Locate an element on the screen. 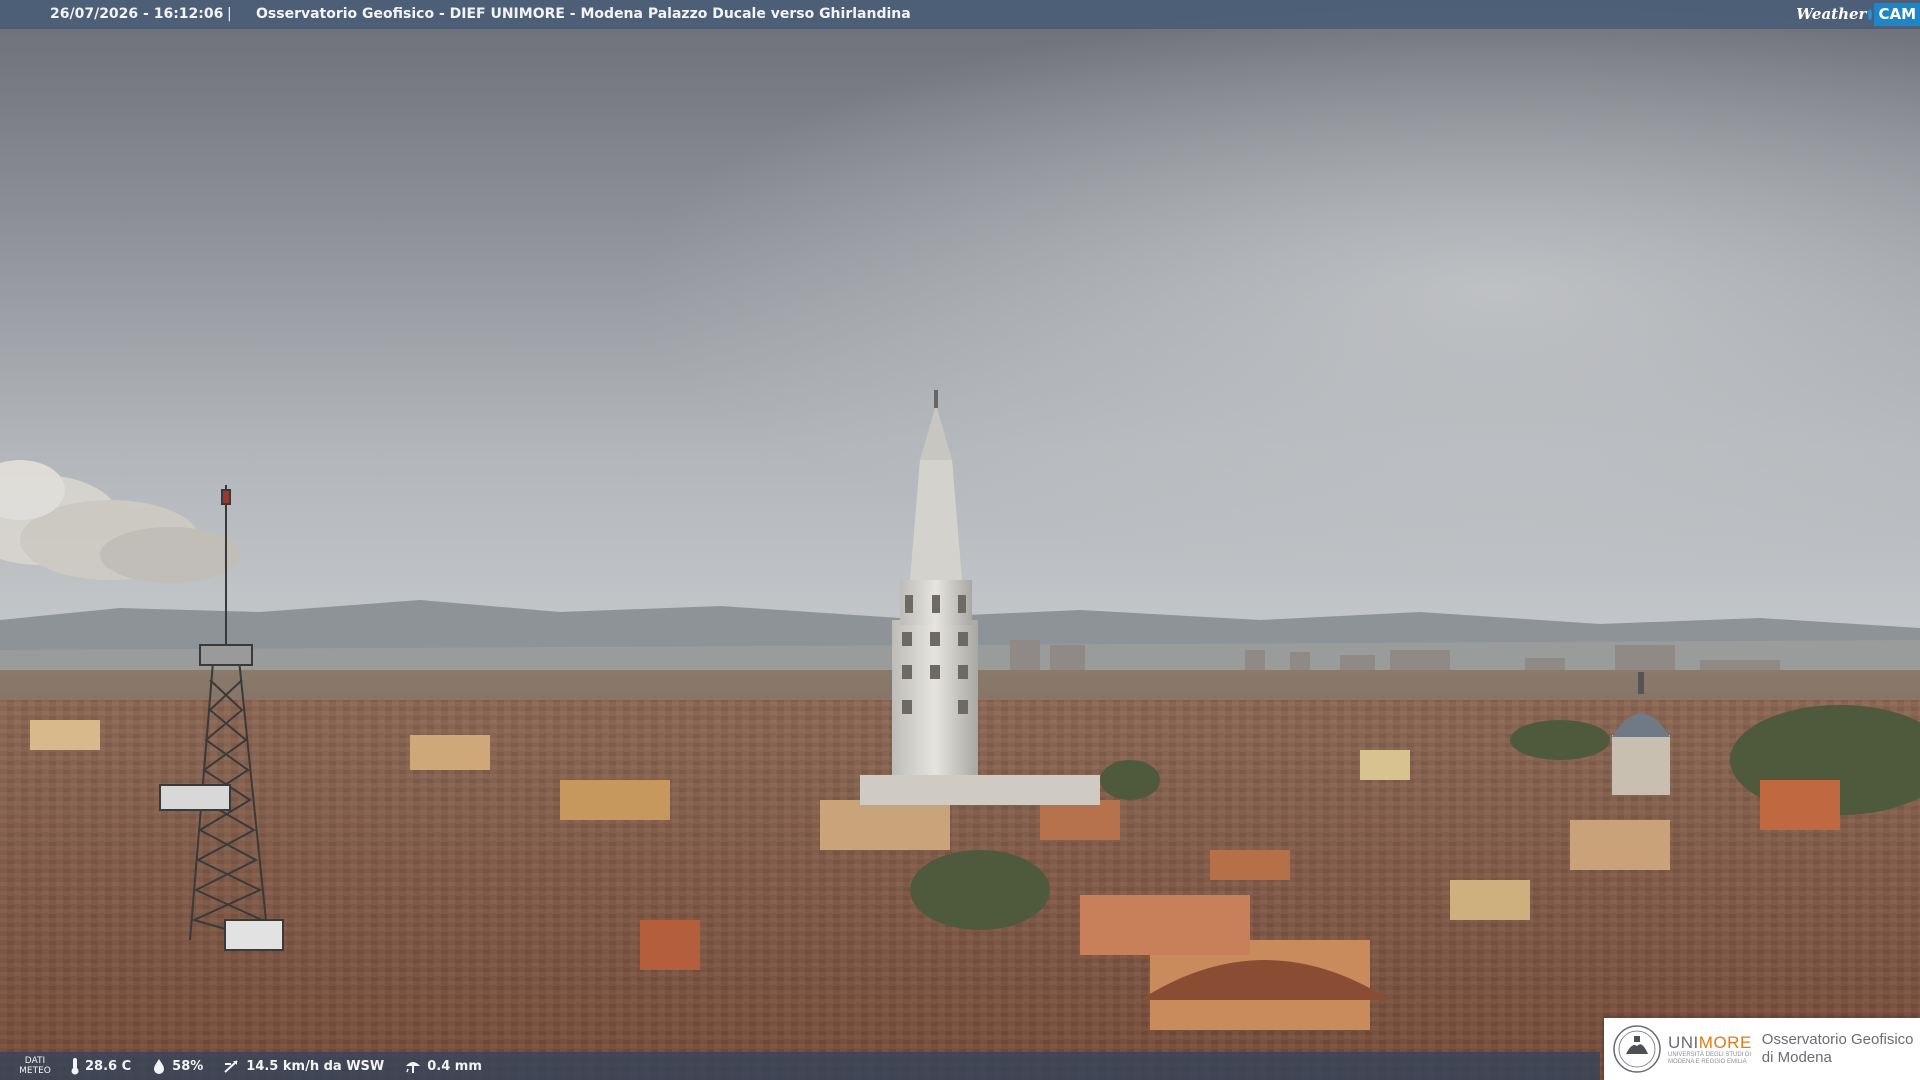 This screenshot has width=1920, height=1080. weathercam-logo-weather: Weather is located at coordinates (1831, 14).